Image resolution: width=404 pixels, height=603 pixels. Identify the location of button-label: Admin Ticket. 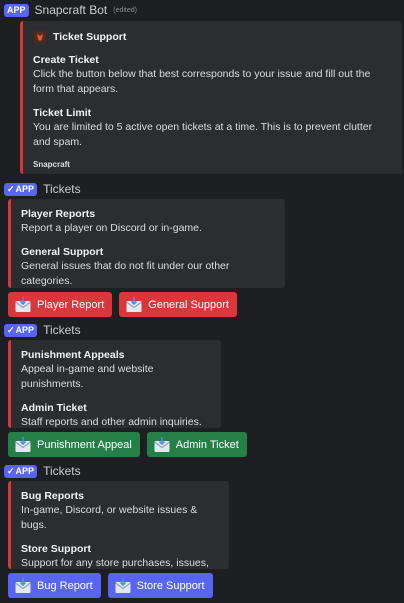
(207, 444).